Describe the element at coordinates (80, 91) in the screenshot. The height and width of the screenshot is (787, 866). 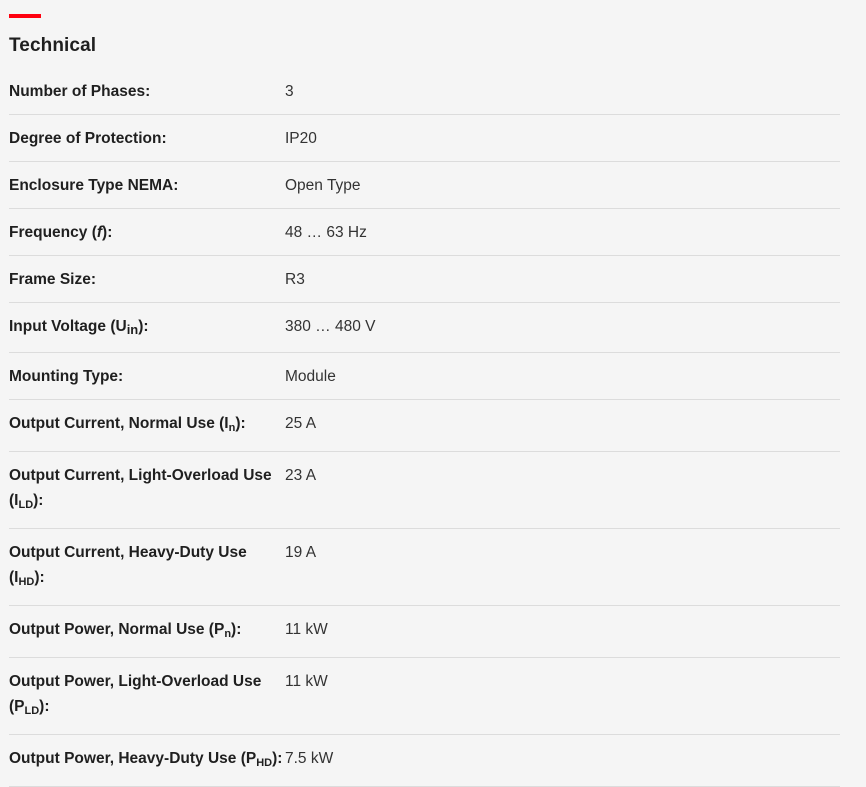
I see `spec-label: Number of Phases:` at that location.